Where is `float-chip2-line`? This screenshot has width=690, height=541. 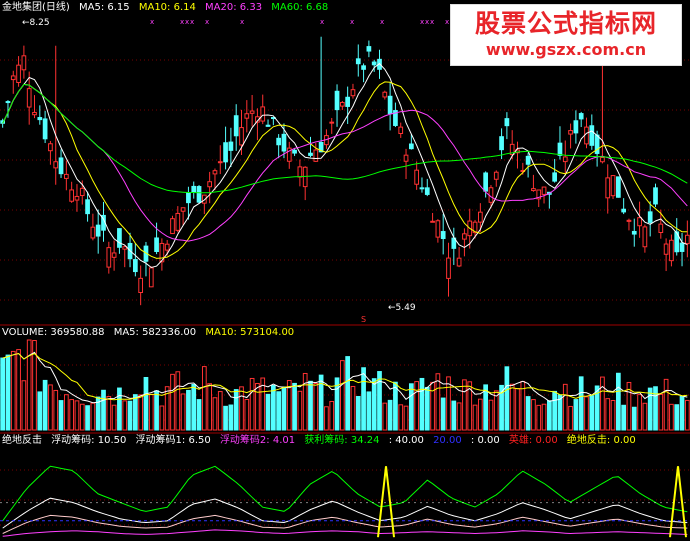
float-chip2-line is located at coordinates (345, 533).